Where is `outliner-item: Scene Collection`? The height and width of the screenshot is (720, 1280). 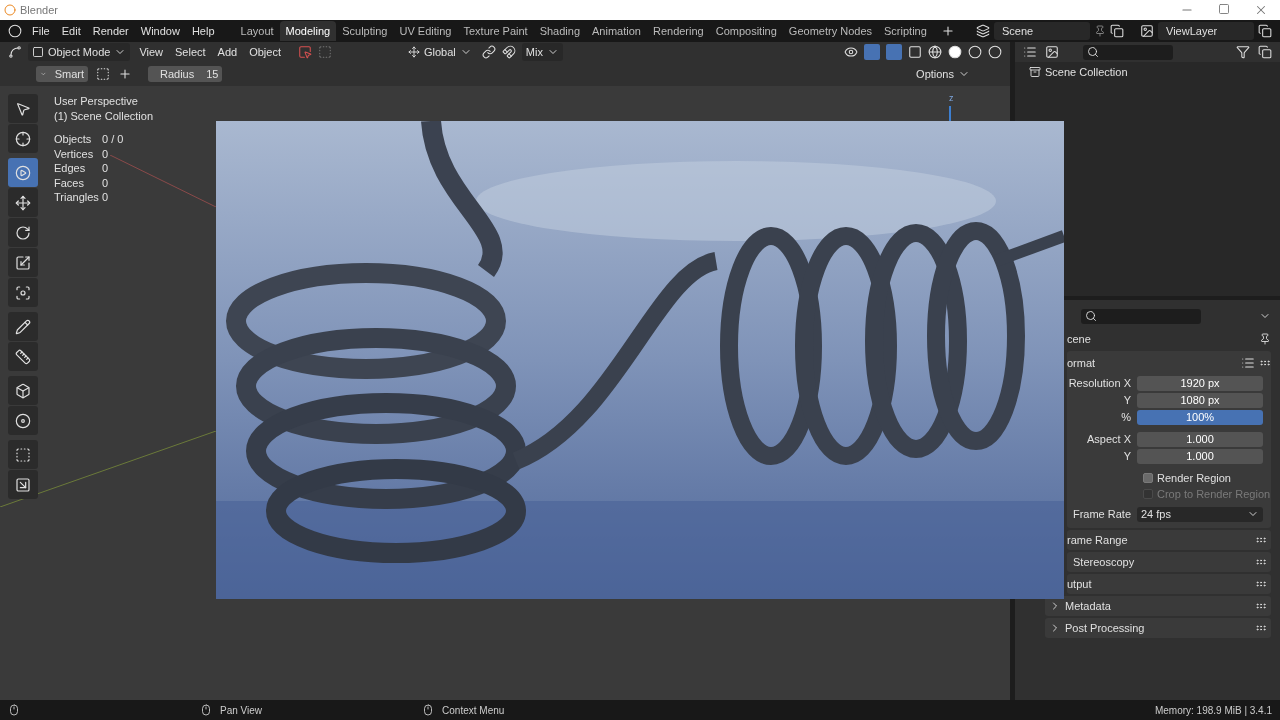 outliner-item: Scene Collection is located at coordinates (1147, 72).